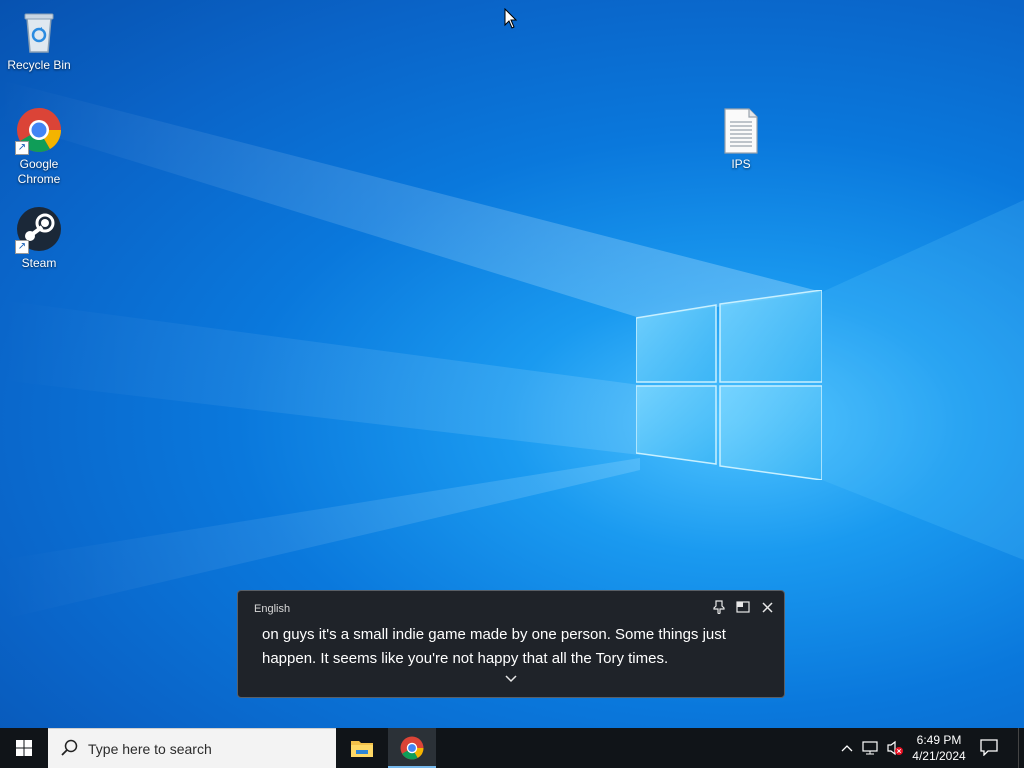  What do you see at coordinates (895, 748) in the screenshot?
I see `volume-muted-icon` at bounding box center [895, 748].